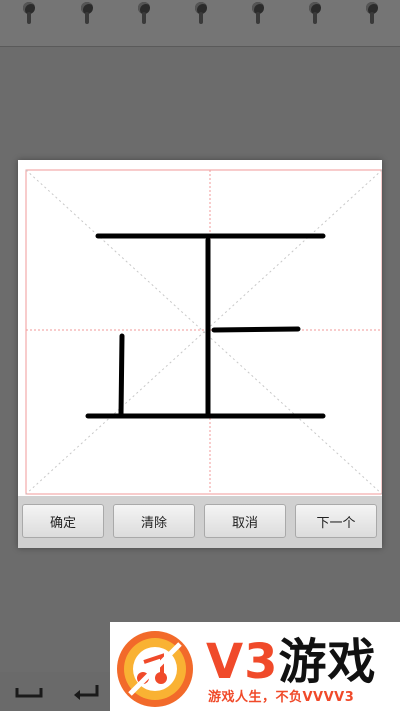  I want to click on dialog-button-row: 确定 清除 取消 下一个, so click(200, 522).